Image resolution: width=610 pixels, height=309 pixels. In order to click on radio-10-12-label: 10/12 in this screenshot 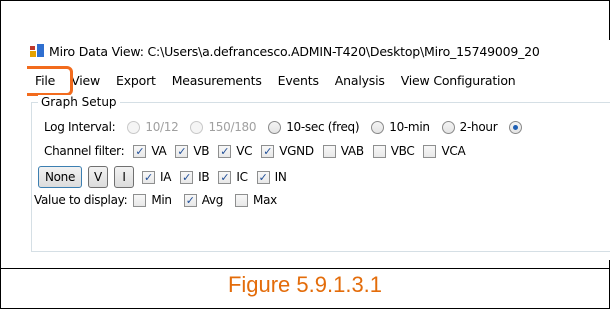, I will do `click(162, 127)`.